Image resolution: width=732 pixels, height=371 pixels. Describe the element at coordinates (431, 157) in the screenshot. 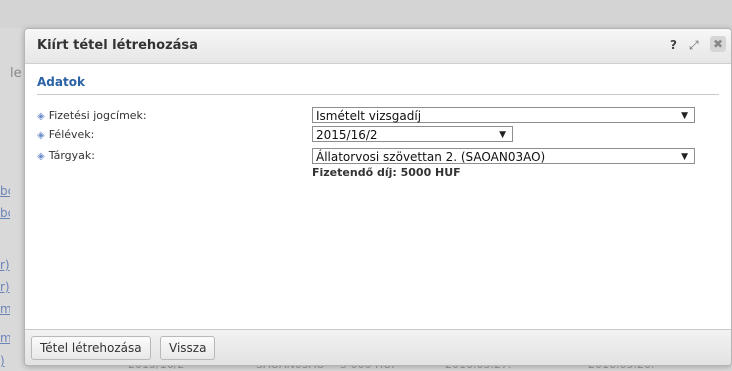

I see `subjects-value: Állatorvosi szövettan 2. (SAOAN03AO)` at that location.